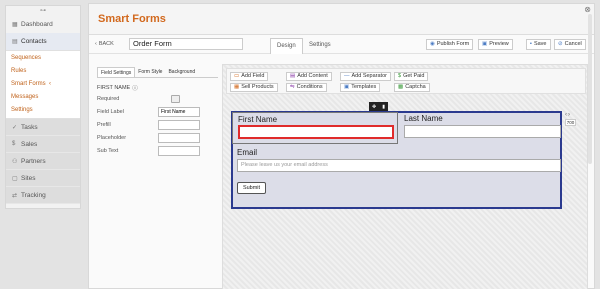  I want to click on tab-background: Background, so click(181, 72).